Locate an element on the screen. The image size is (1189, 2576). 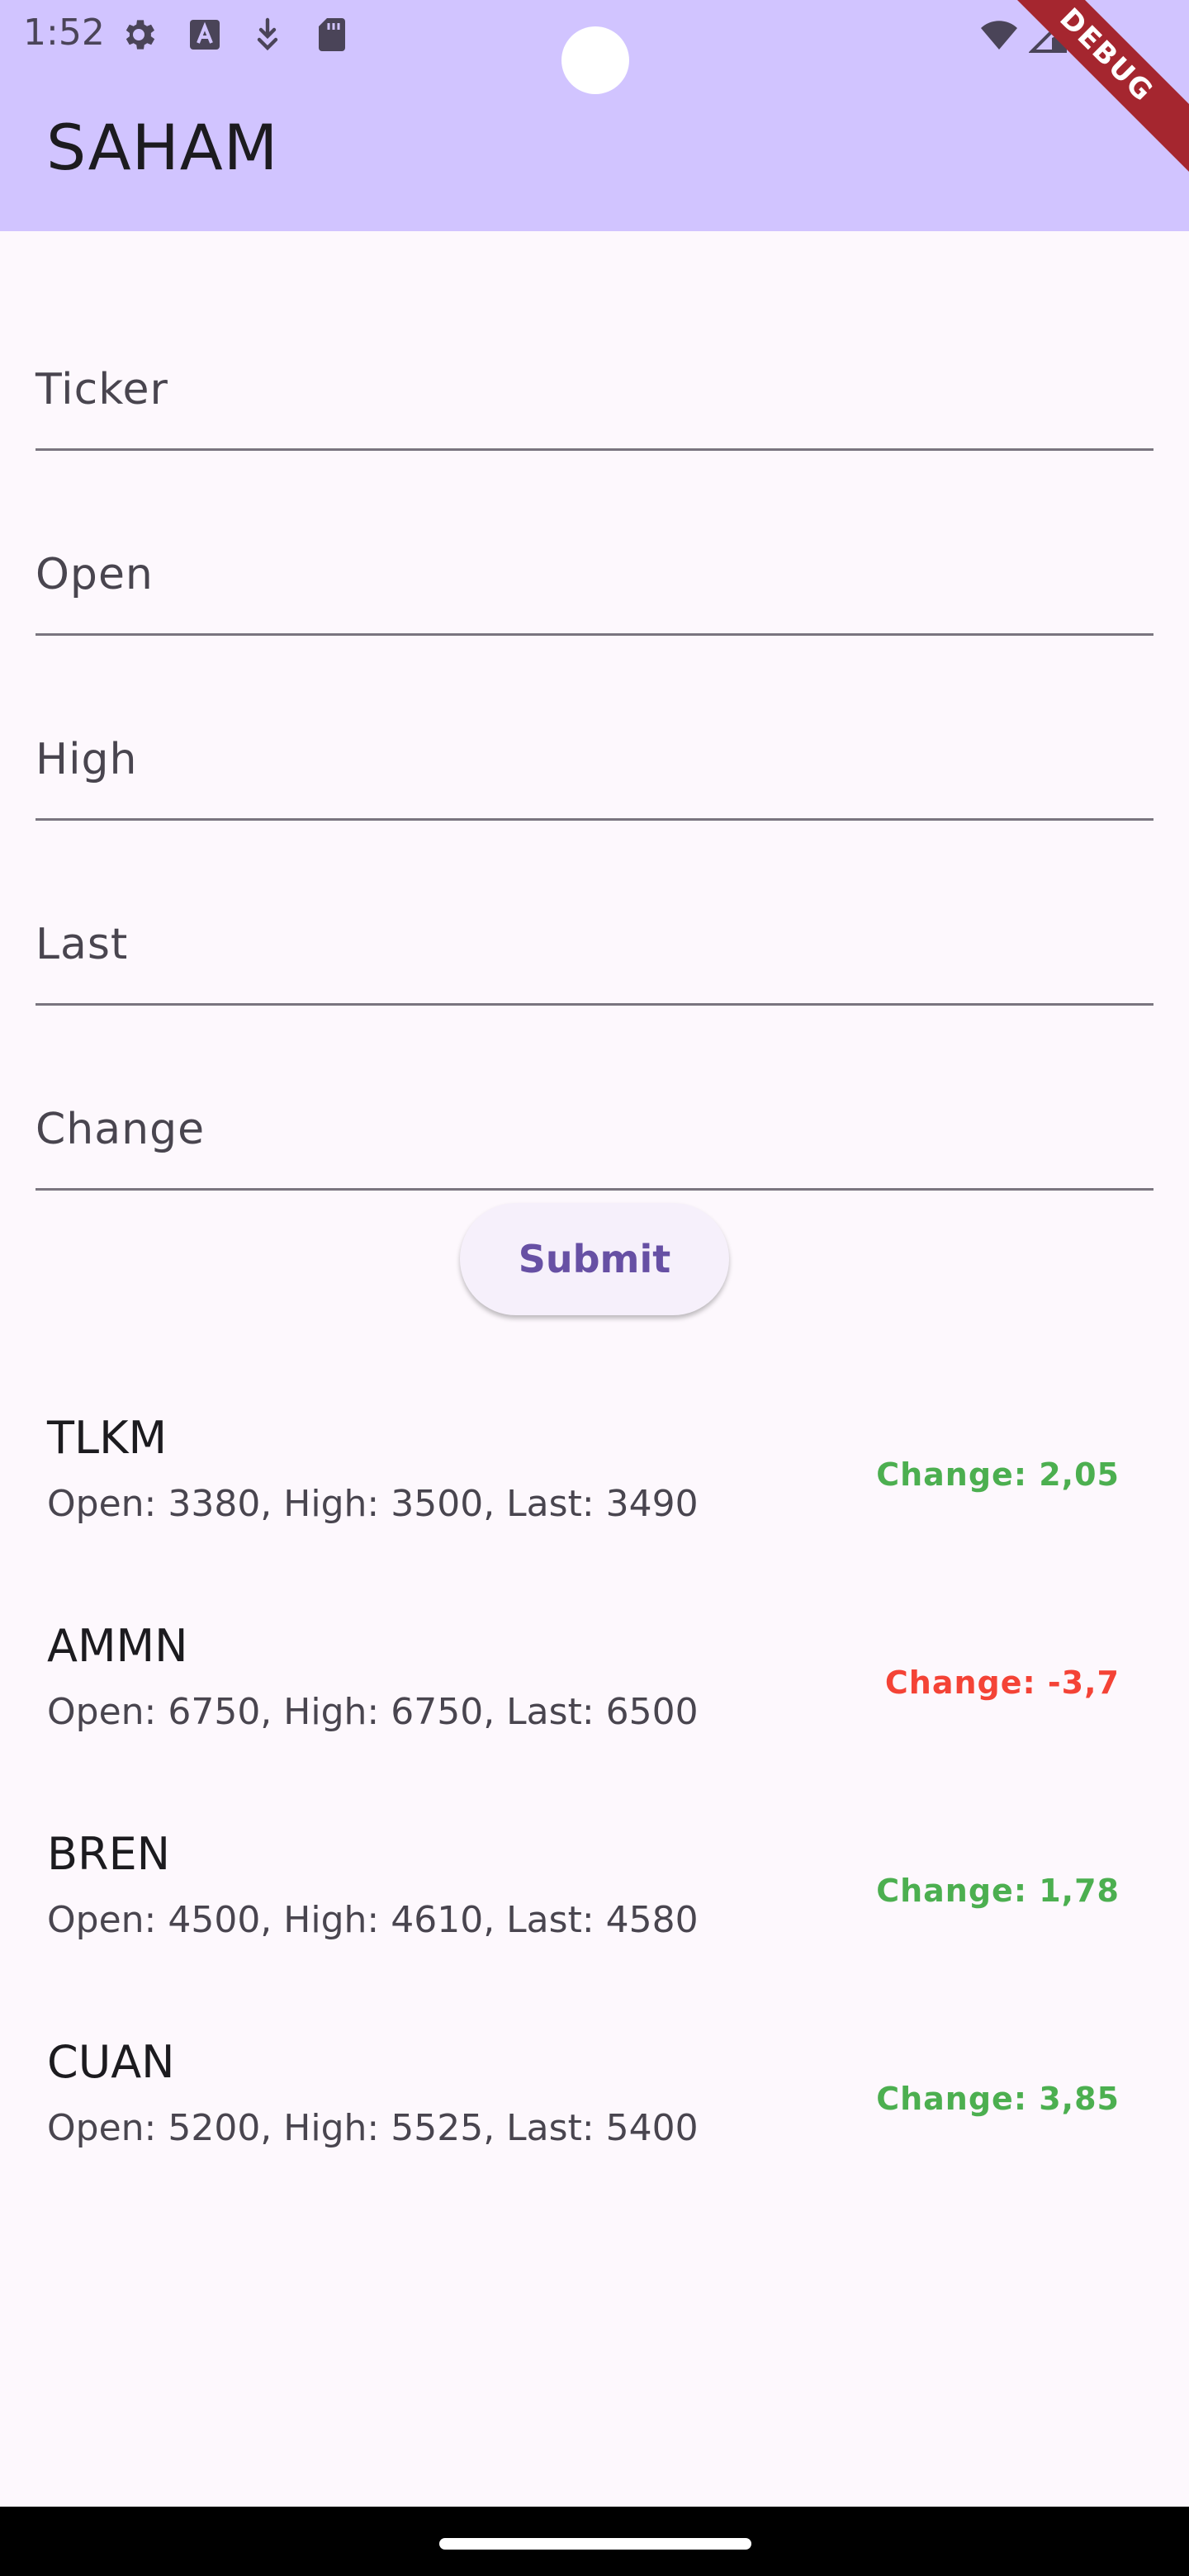
stock-details: Open: 4500, High: 4610, Last: 4580 is located at coordinates (373, 1920).